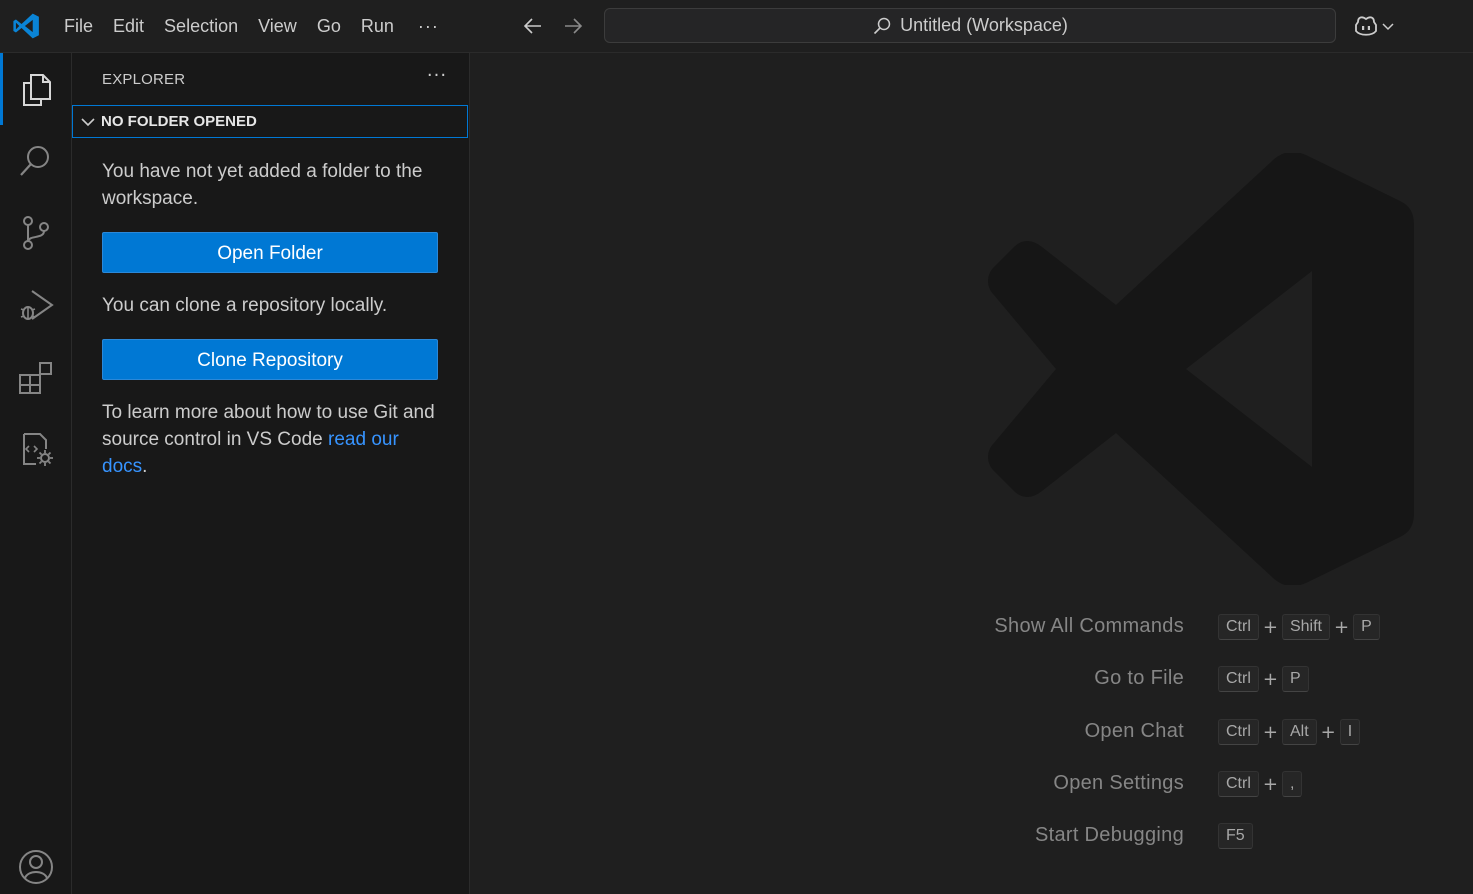  What do you see at coordinates (573, 26) in the screenshot?
I see `forward-arrow-icon` at bounding box center [573, 26].